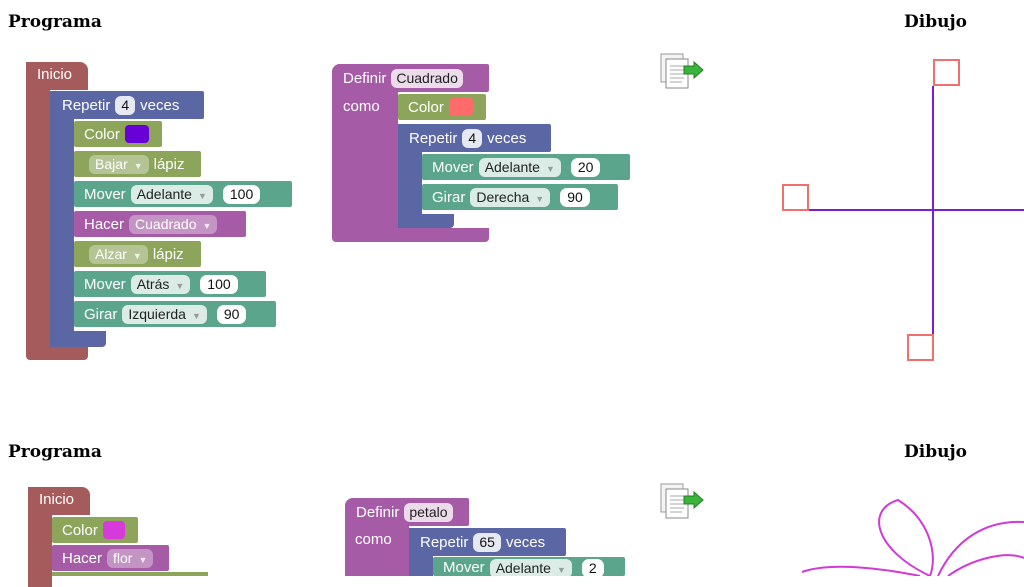 The width and height of the screenshot is (1024, 587). Describe the element at coordinates (487, 542) in the screenshot. I see `repetir-count-field: 65` at that location.